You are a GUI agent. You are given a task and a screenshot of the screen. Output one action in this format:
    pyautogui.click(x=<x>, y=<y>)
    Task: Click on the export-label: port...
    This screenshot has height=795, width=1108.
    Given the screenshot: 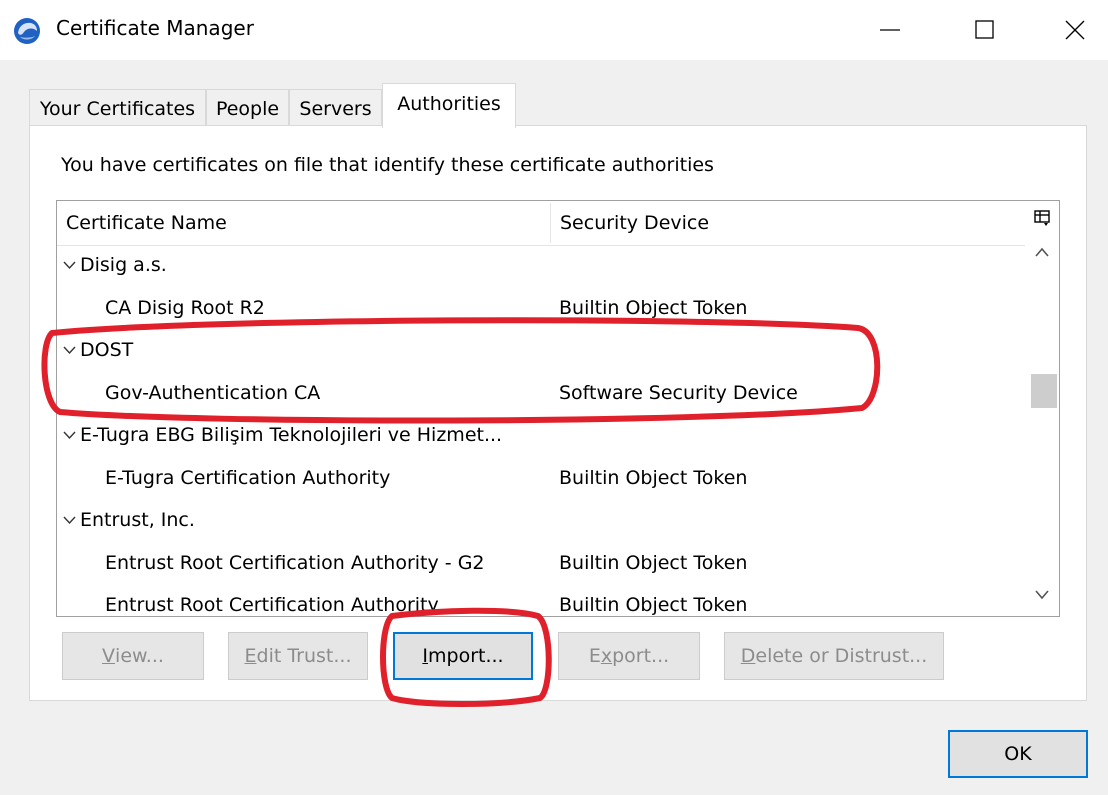 What is the action you would take?
    pyautogui.click(x=641, y=656)
    